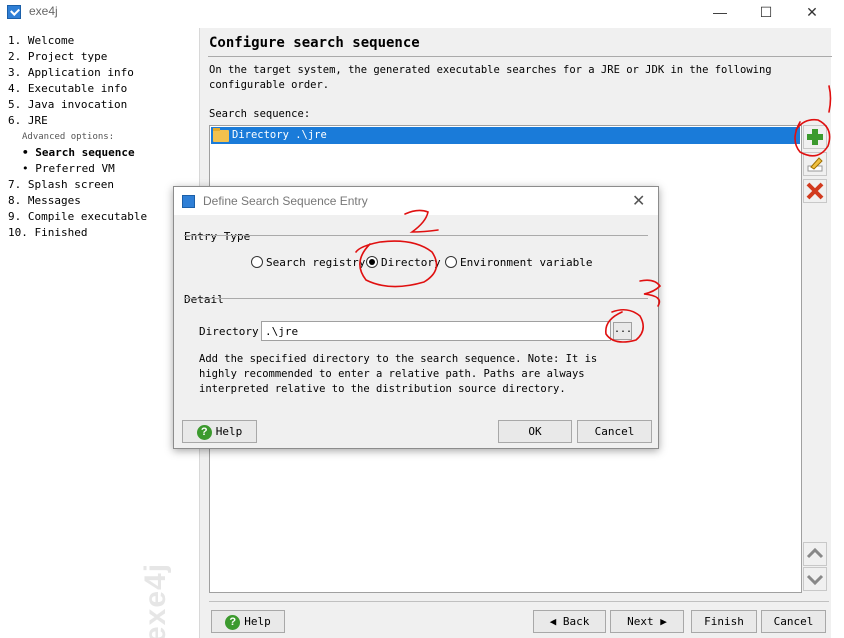 The width and height of the screenshot is (844, 638). I want to click on step-messages: 8. Messages, so click(44, 201).